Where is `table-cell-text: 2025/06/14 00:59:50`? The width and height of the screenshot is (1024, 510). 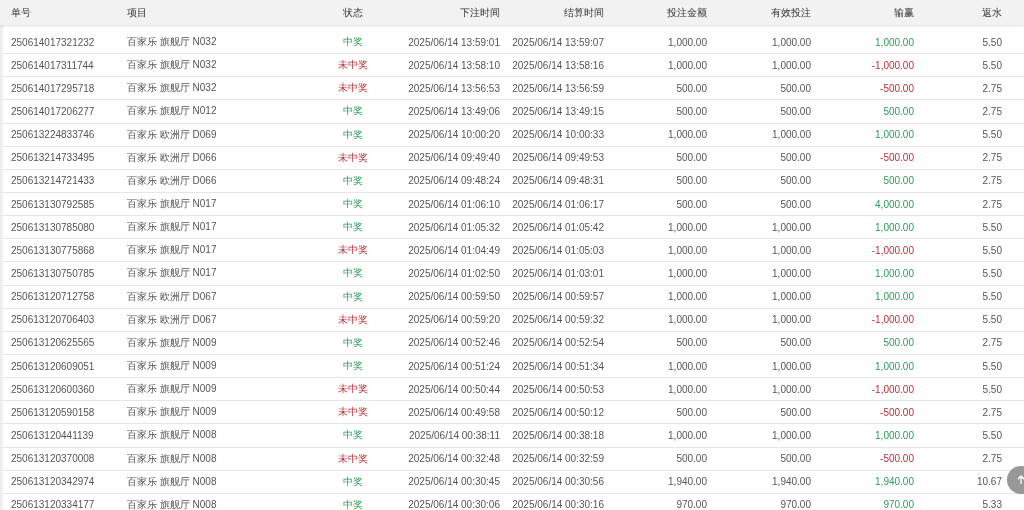 table-cell-text: 2025/06/14 00:59:50 is located at coordinates (454, 297).